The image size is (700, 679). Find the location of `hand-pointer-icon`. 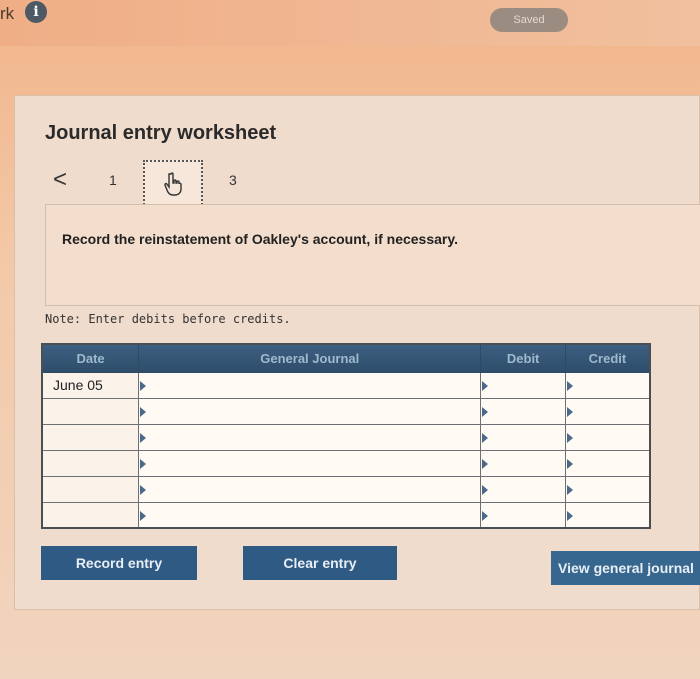

hand-pointer-icon is located at coordinates (173, 184).